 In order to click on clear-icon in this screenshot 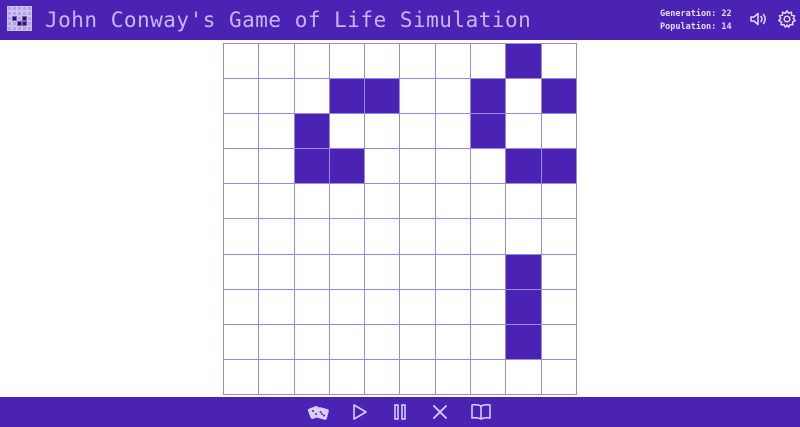, I will do `click(441, 412)`.